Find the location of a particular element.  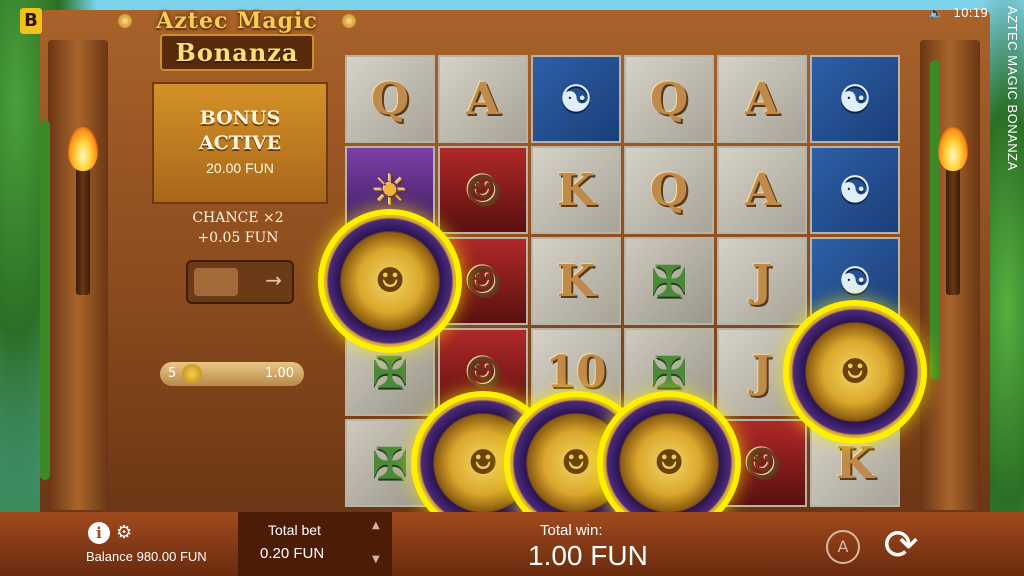

bet-increase-icon: ▲ is located at coordinates (376, 525).